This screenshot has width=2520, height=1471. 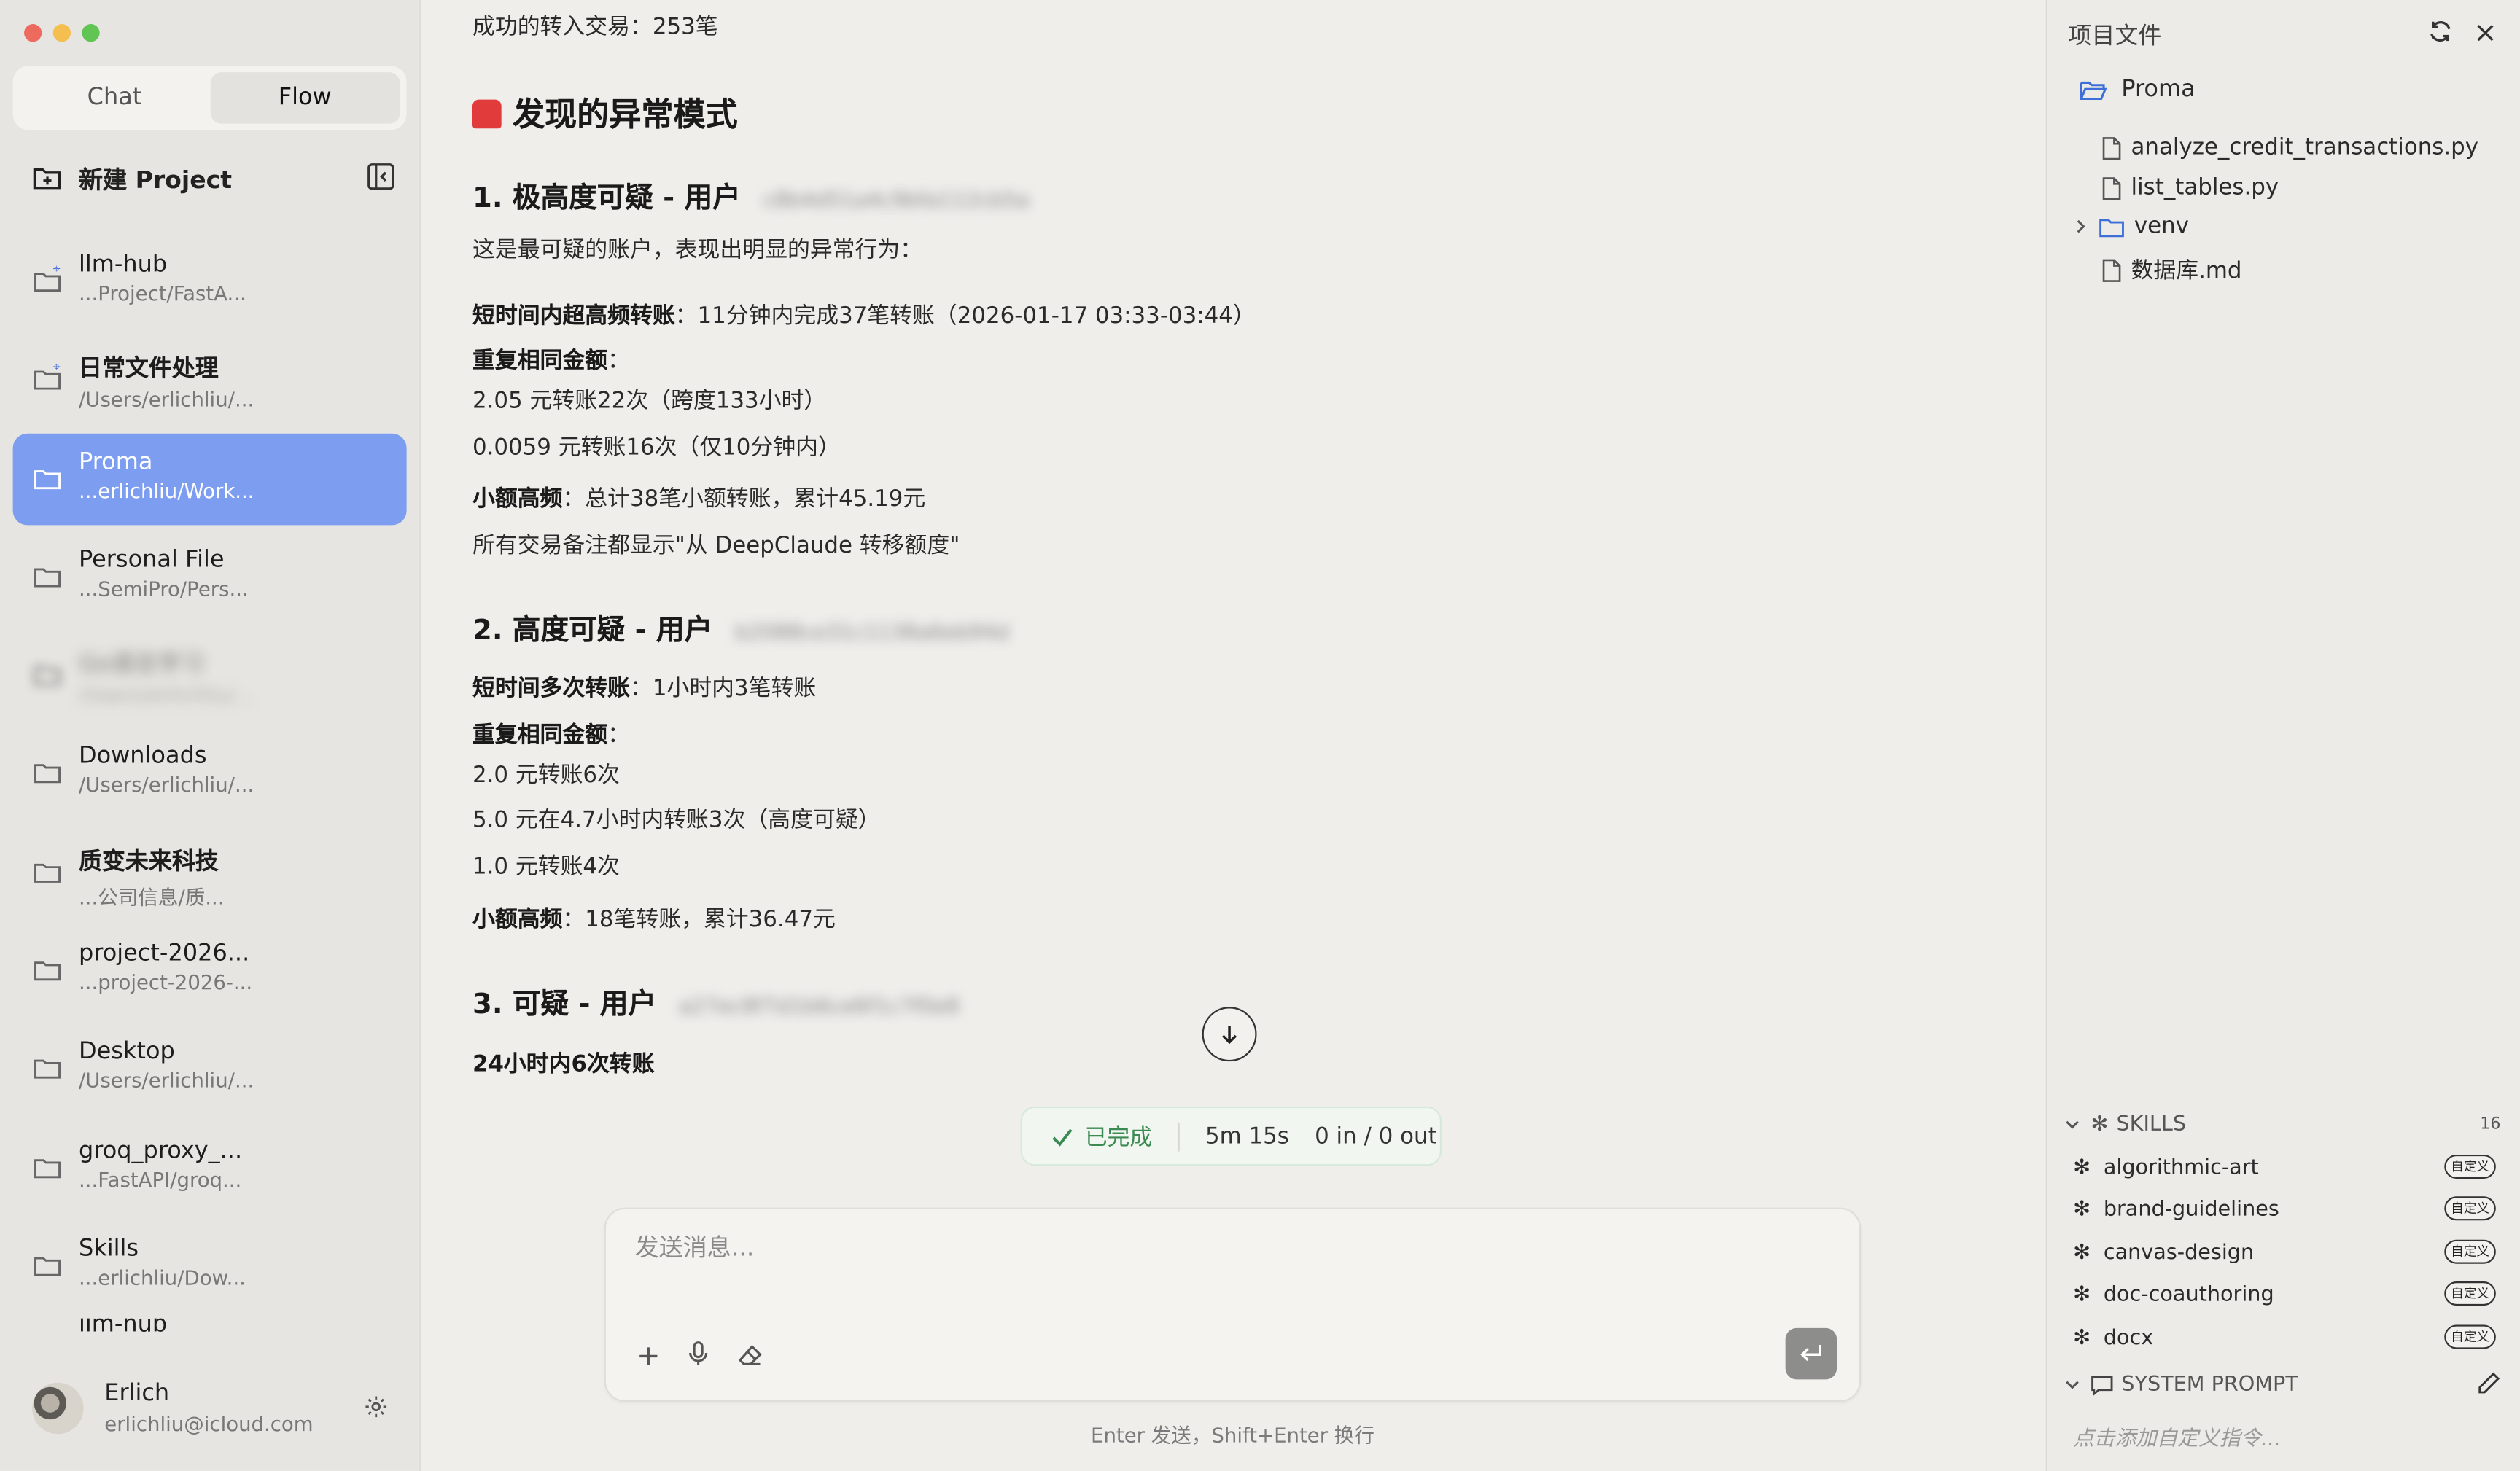 What do you see at coordinates (91, 33) in the screenshot?
I see `zoom-window-button` at bounding box center [91, 33].